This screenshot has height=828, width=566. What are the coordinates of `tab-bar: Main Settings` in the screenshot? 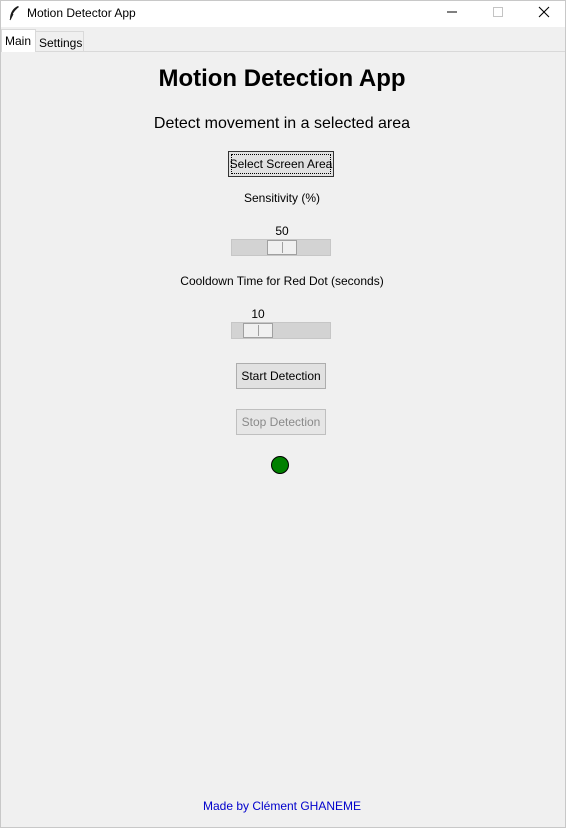 It's located at (283, 39).